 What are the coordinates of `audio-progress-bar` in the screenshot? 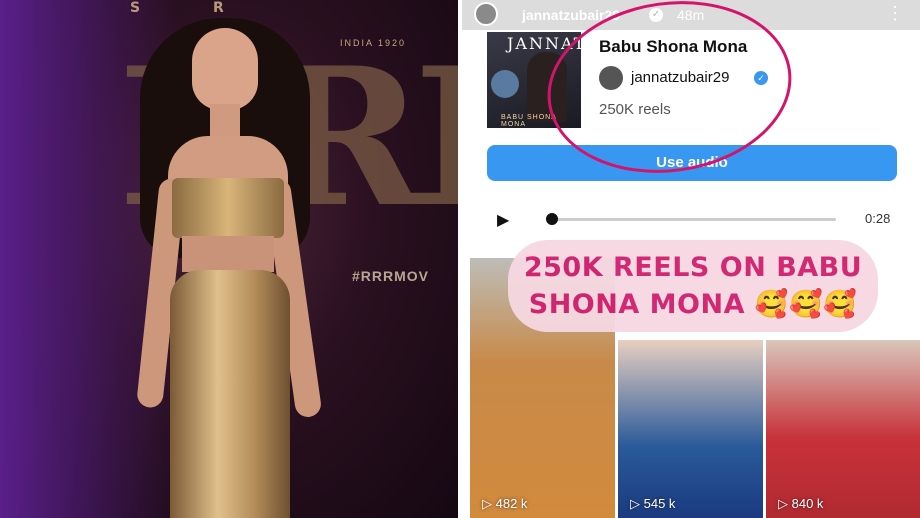 It's located at (693, 219).